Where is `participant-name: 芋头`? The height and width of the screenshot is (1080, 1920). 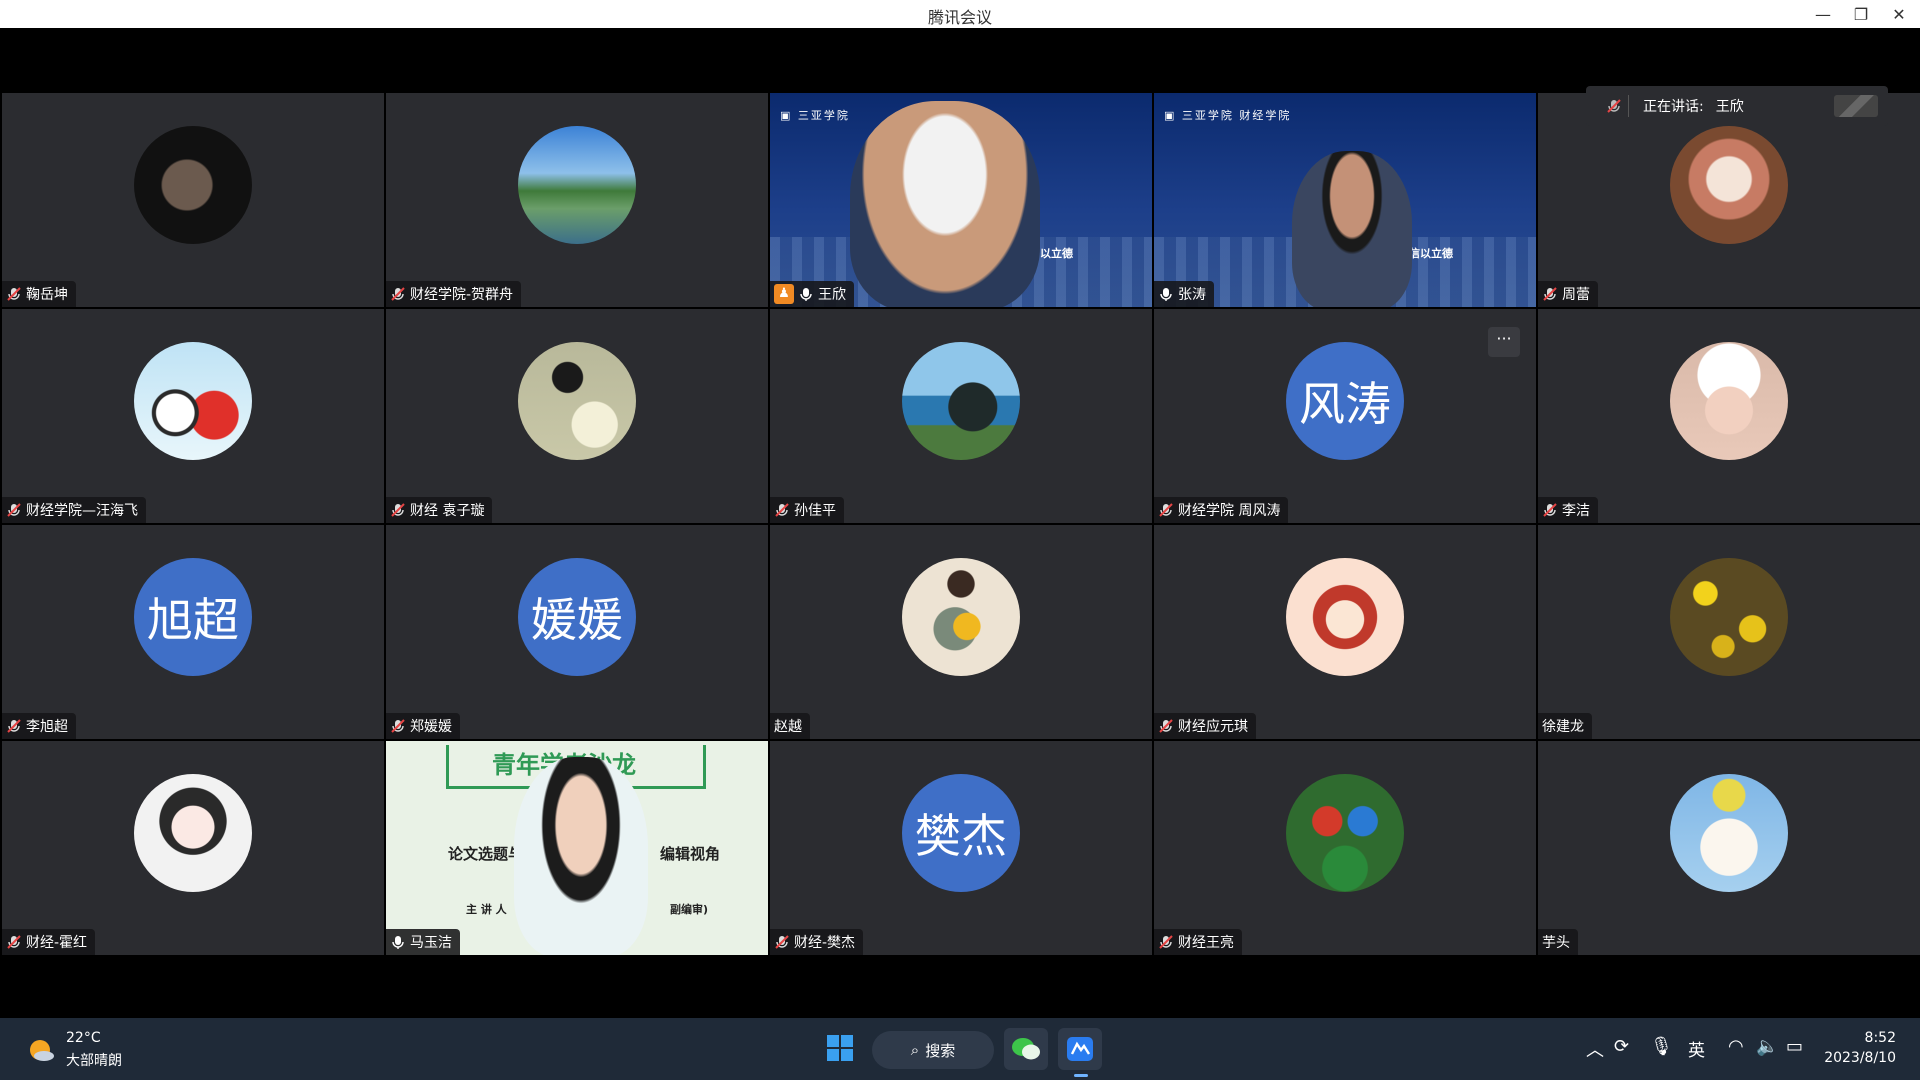
participant-name: 芋头 is located at coordinates (1556, 943).